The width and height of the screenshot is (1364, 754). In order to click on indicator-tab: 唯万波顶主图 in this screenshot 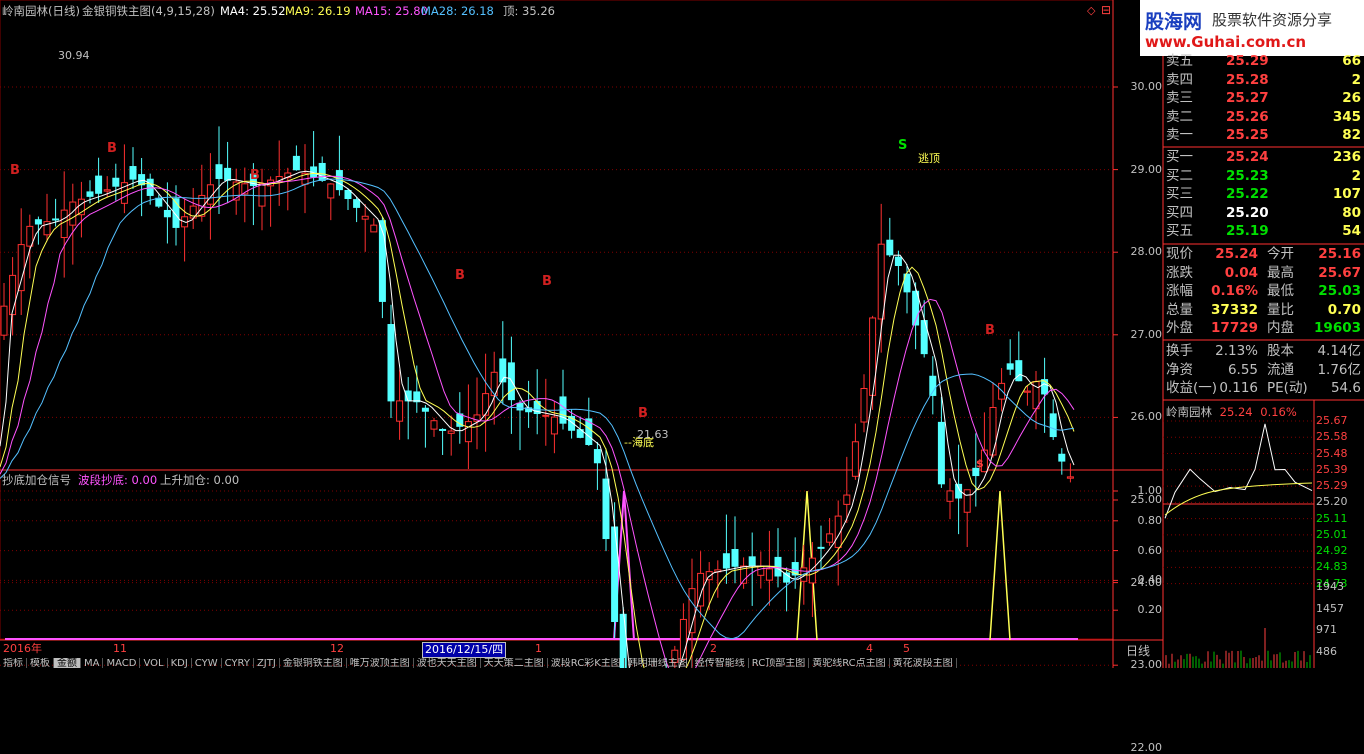, I will do `click(380, 663)`.